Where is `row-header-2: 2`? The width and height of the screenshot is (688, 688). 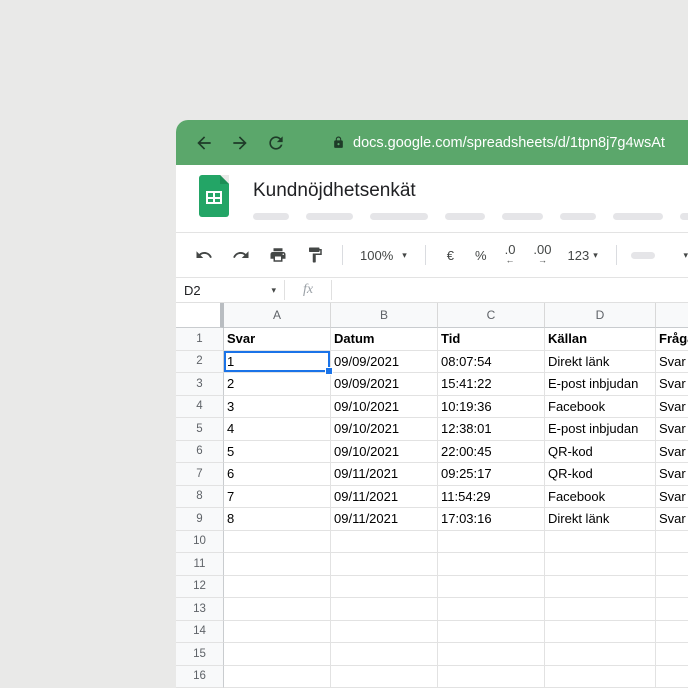 row-header-2: 2 is located at coordinates (200, 361).